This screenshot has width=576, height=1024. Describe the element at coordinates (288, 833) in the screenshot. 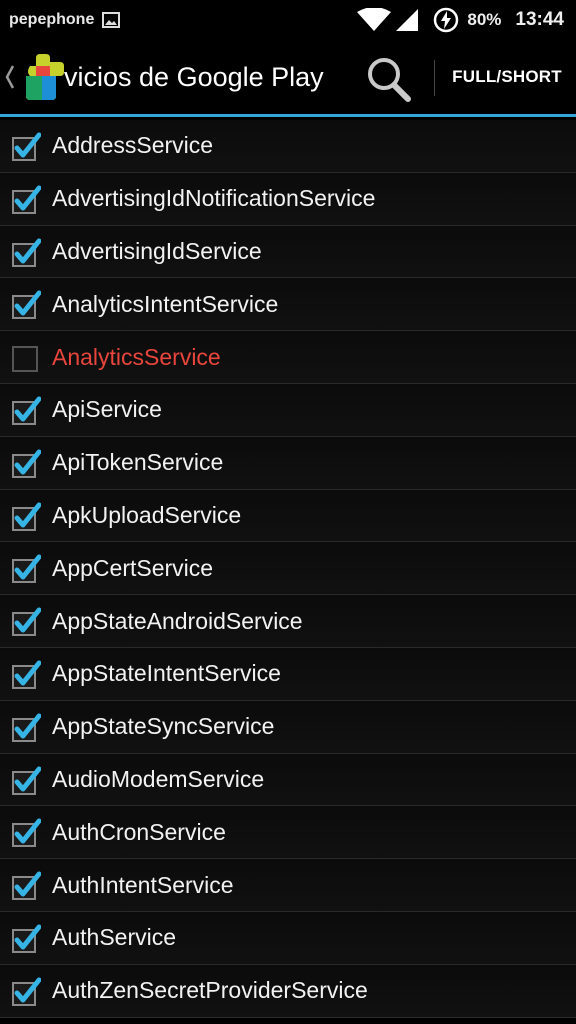

I see `list-item: AuthCronService` at that location.